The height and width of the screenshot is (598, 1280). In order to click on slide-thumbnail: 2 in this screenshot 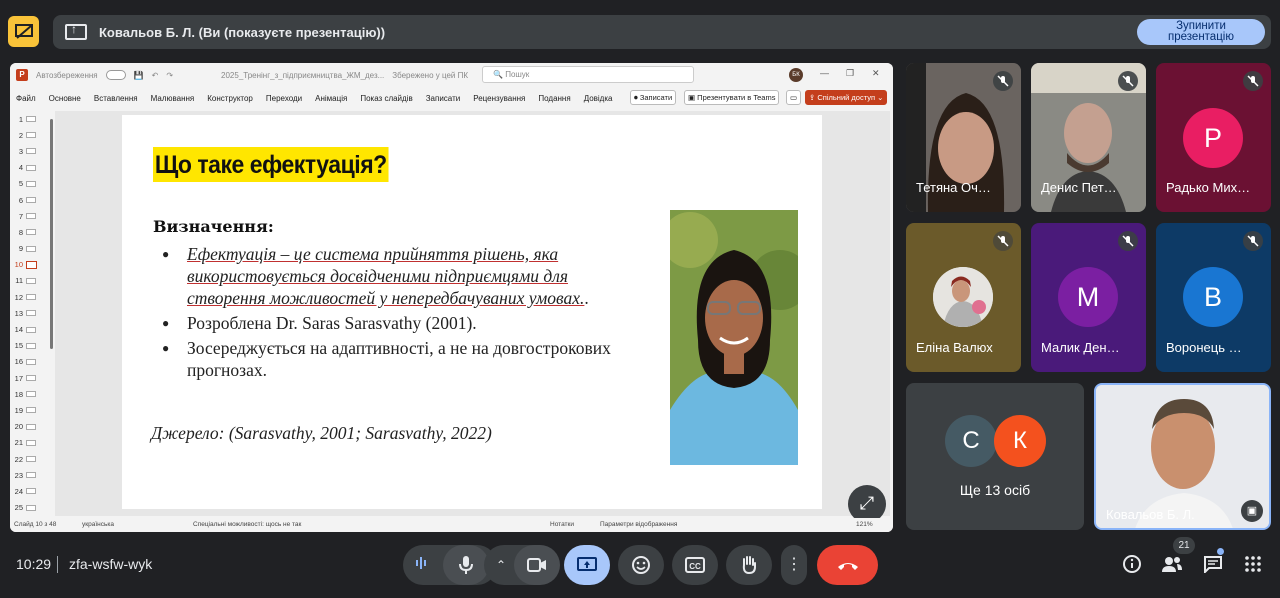, I will do `click(32, 135)`.